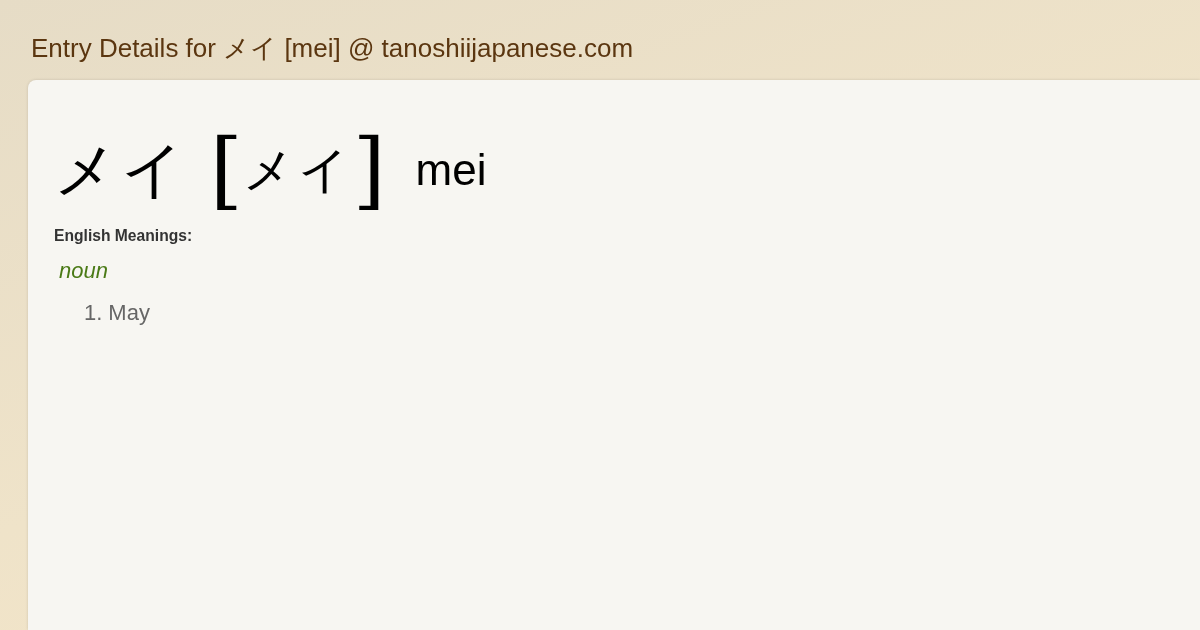  What do you see at coordinates (451, 170) in the screenshot?
I see `romaji-reading: mei` at bounding box center [451, 170].